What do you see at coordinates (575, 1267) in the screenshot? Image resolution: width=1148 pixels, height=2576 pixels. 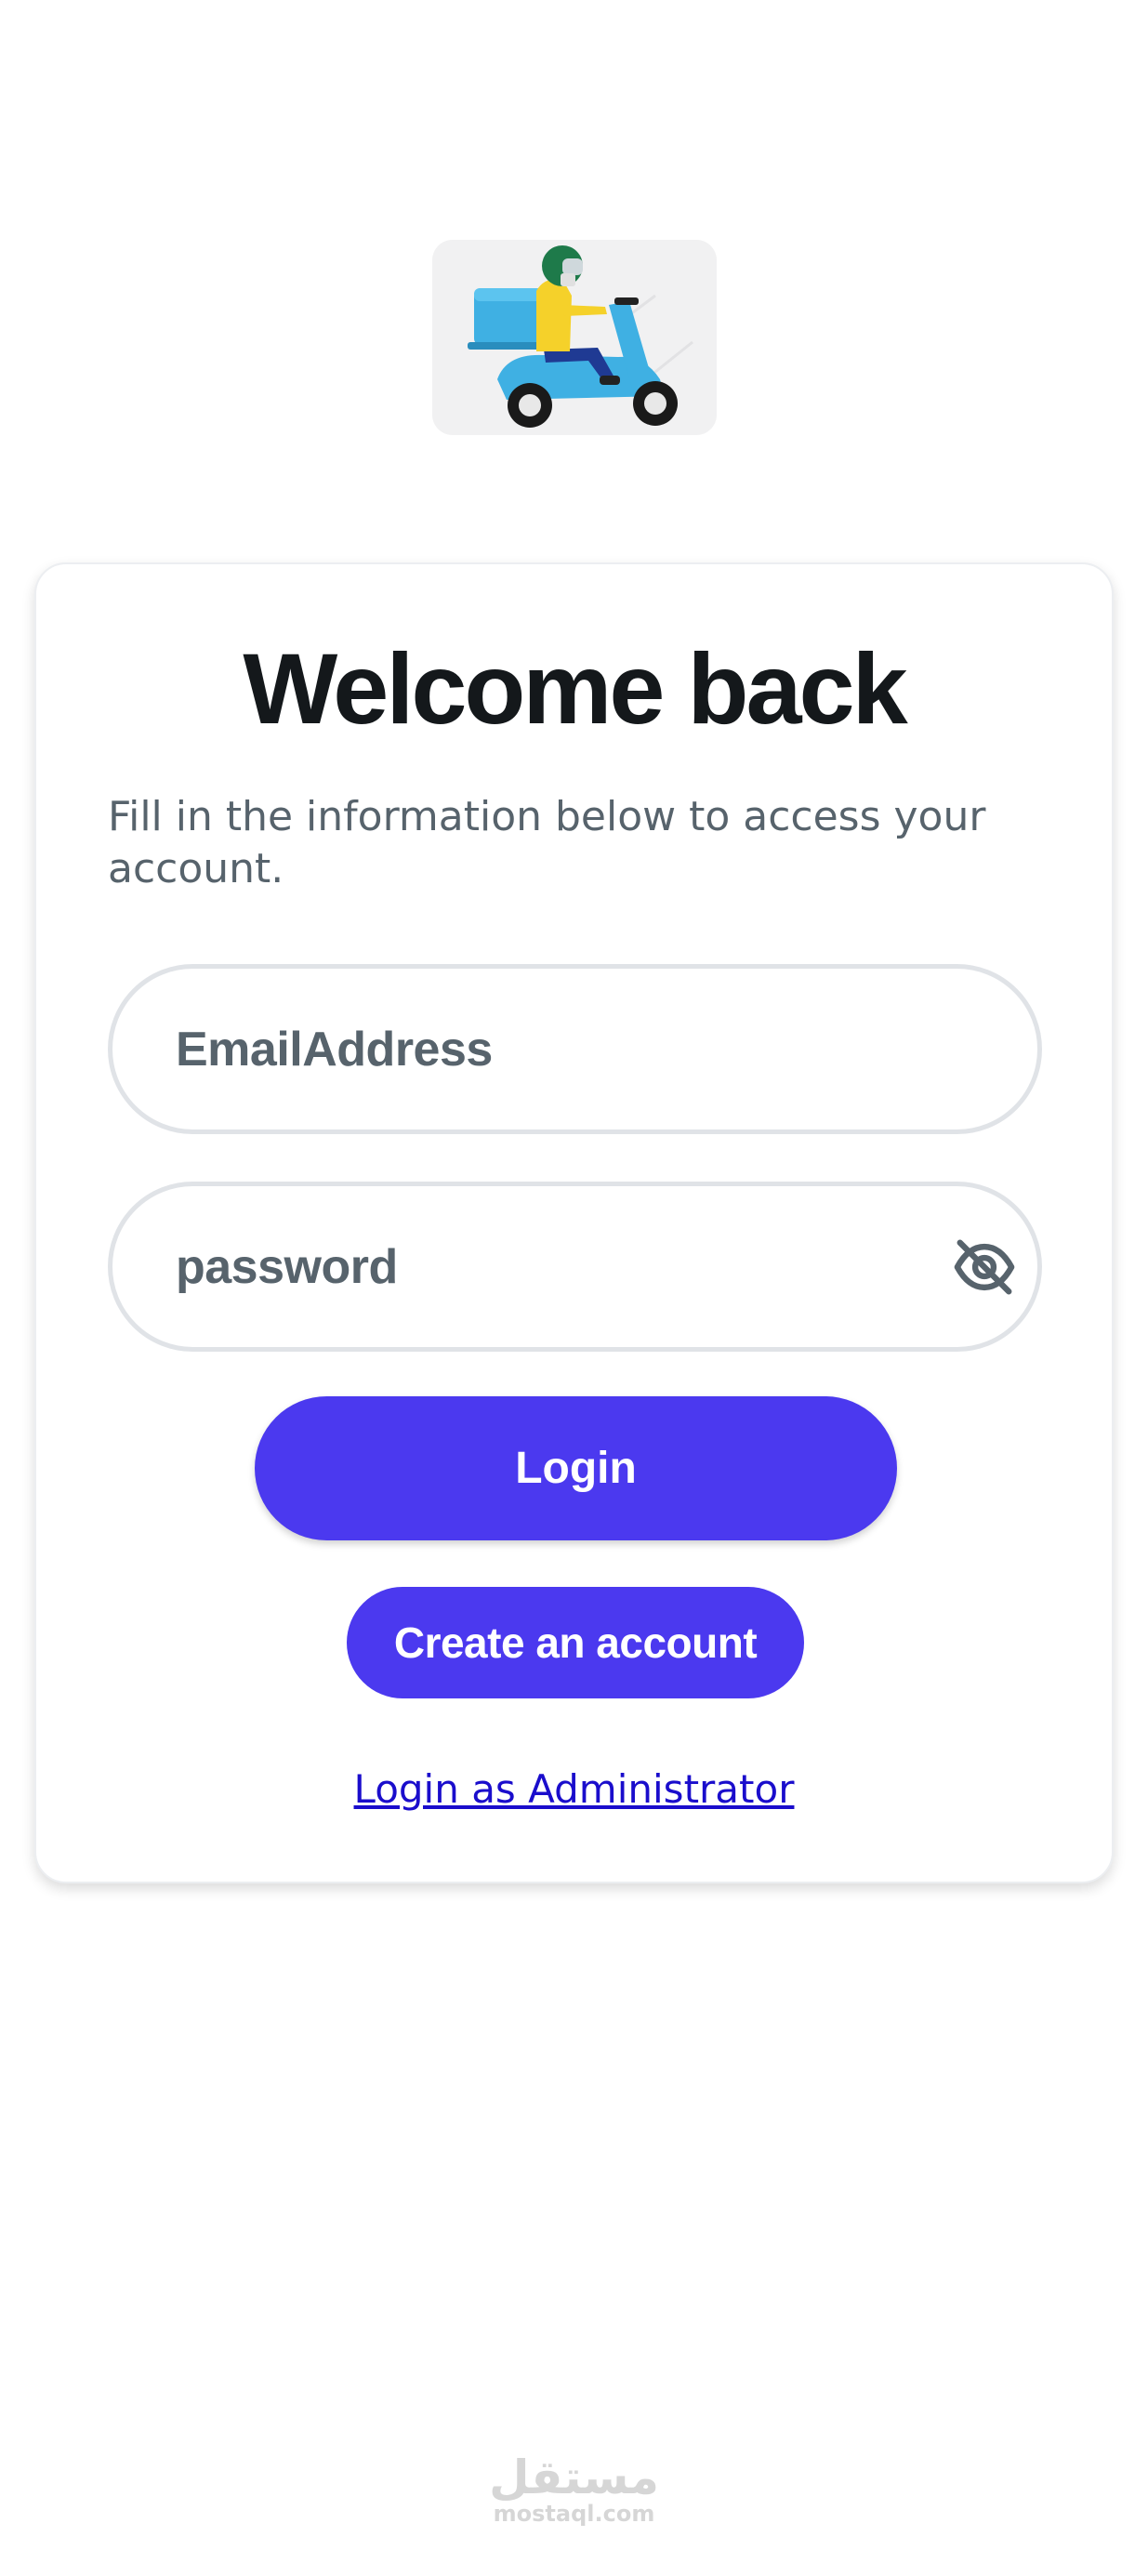 I see `password-field: password` at bounding box center [575, 1267].